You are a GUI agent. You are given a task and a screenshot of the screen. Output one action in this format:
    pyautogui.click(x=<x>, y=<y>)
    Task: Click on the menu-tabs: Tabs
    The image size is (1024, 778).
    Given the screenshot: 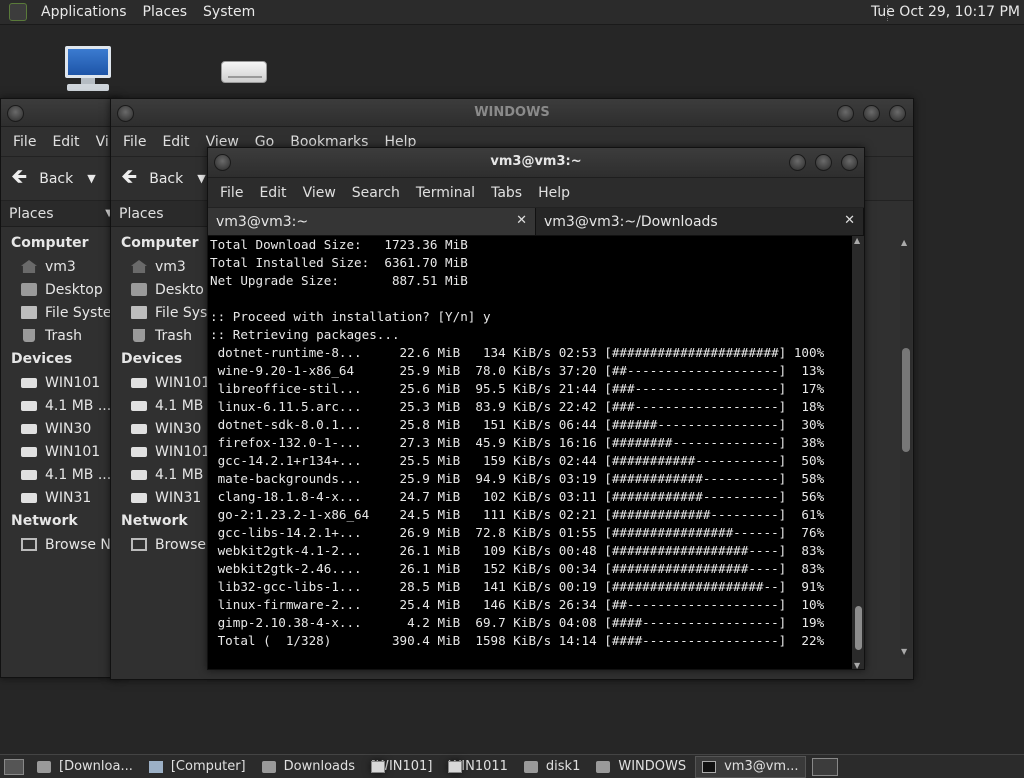 What is the action you would take?
    pyautogui.click(x=506, y=193)
    